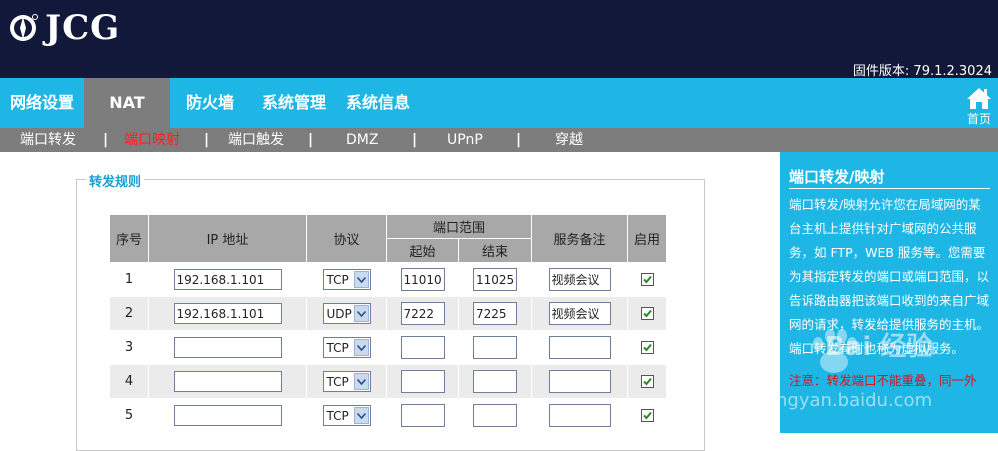 This screenshot has height=451, width=998. What do you see at coordinates (849, 400) in the screenshot?
I see `watermark-url: jingyan.baidu.com` at bounding box center [849, 400].